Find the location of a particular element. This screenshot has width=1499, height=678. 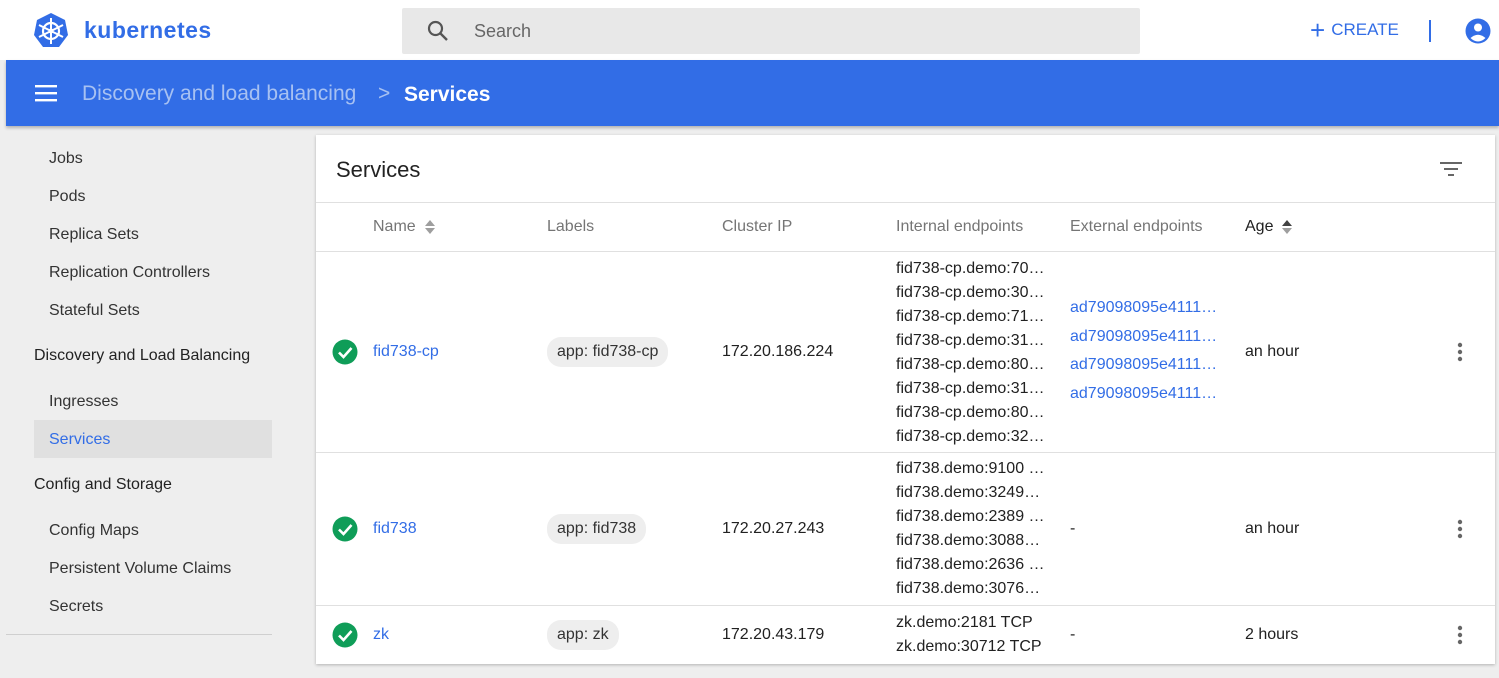

account-circle-icon is located at coordinates (1478, 31).